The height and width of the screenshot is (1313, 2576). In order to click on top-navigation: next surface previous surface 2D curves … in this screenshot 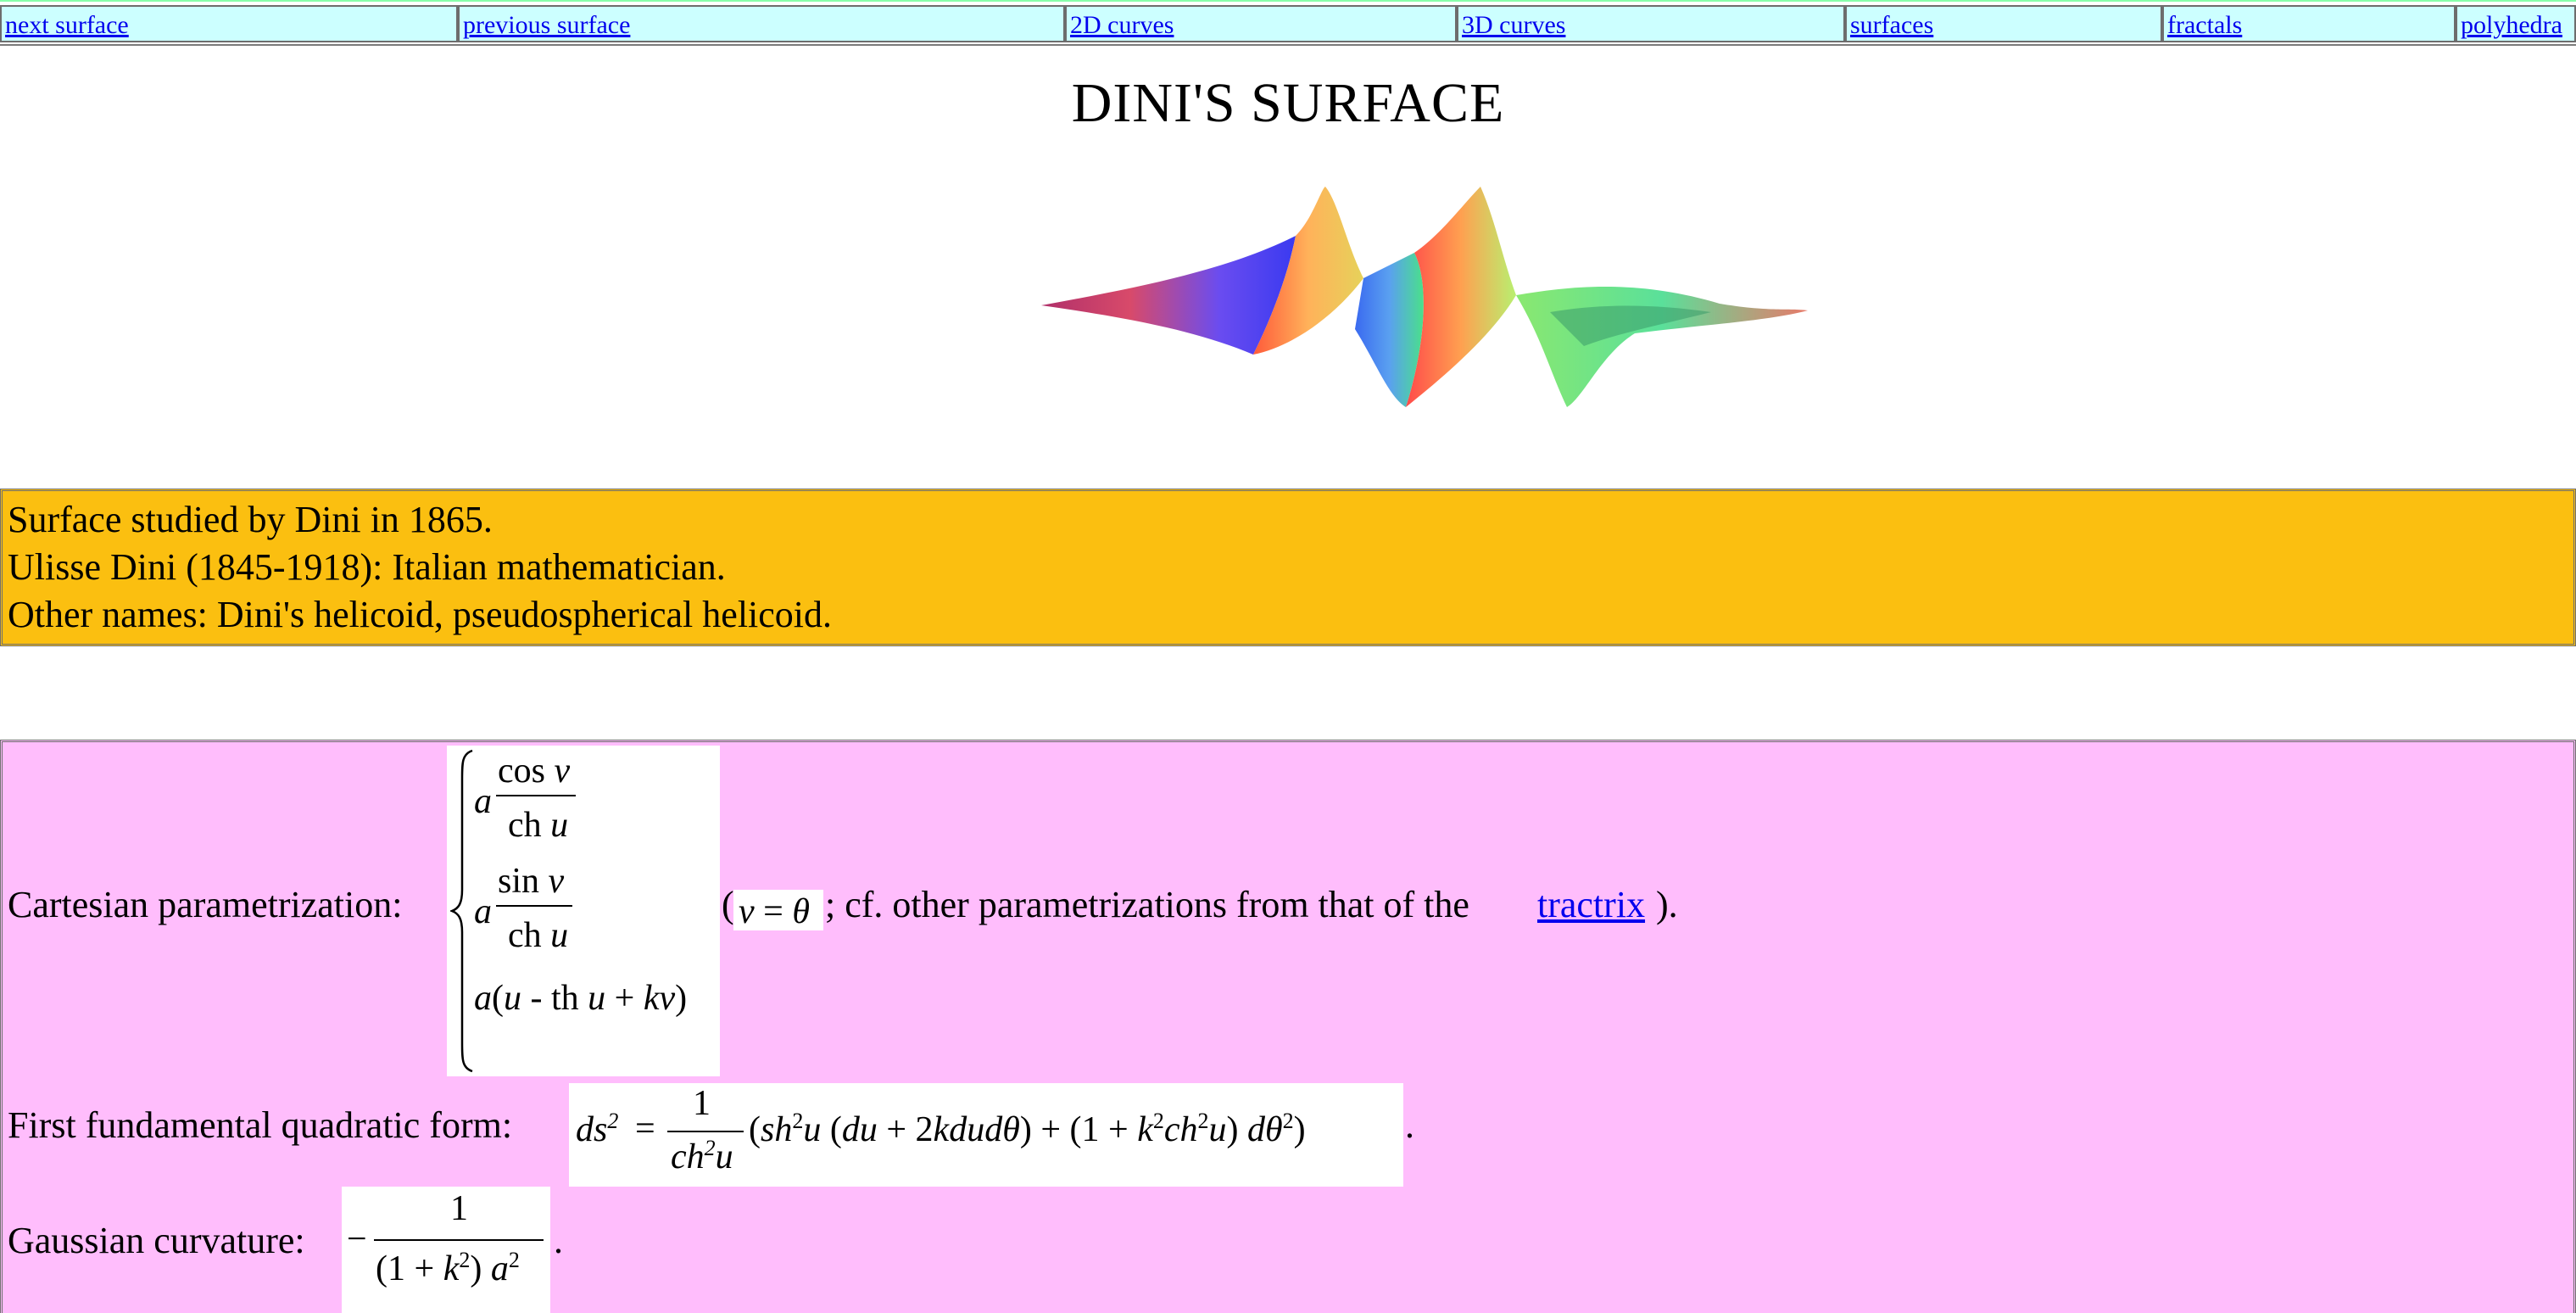, I will do `click(1288, 23)`.